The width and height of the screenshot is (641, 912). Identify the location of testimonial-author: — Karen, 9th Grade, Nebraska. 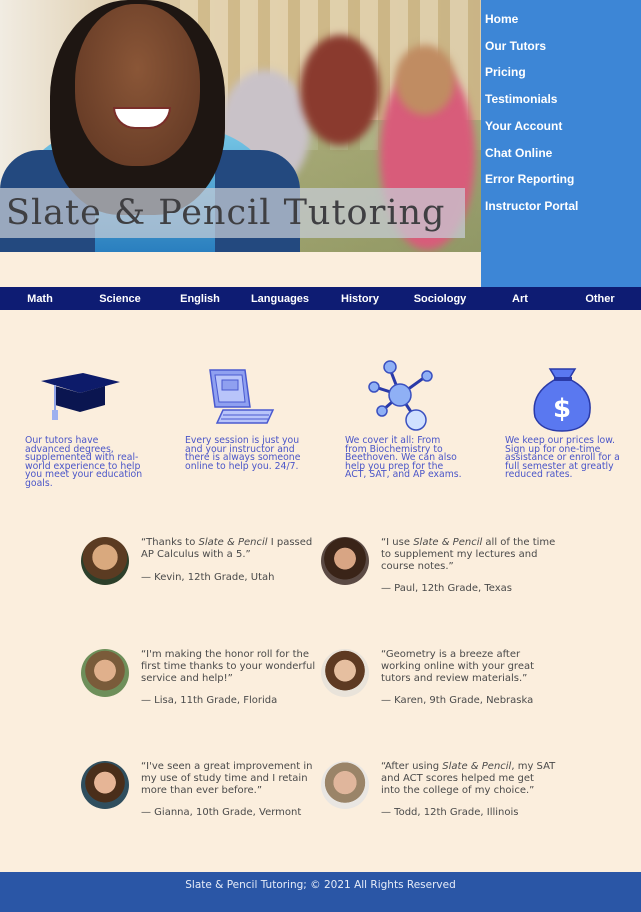
(457, 700).